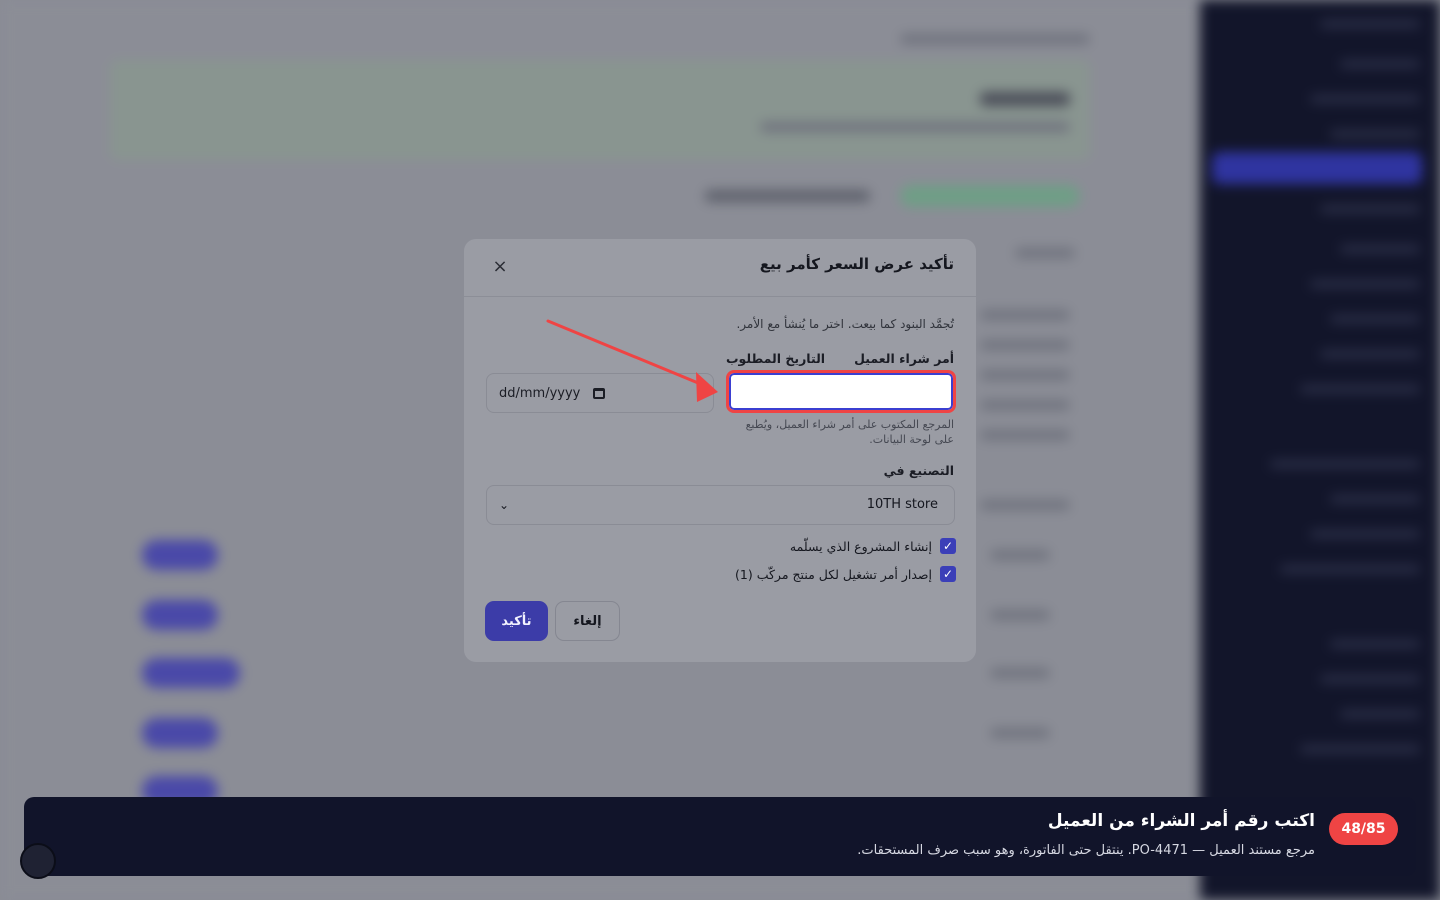 Image resolution: width=1440 pixels, height=900 pixels. I want to click on requested-date-input: dd/mm/yyyy, so click(600, 393).